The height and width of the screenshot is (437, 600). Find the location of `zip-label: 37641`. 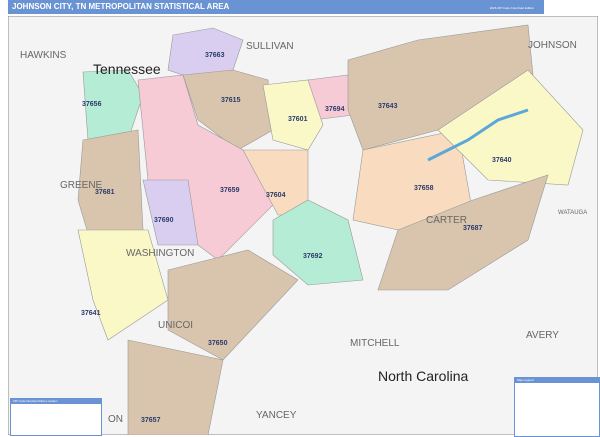

zip-label: 37641 is located at coordinates (91, 313).